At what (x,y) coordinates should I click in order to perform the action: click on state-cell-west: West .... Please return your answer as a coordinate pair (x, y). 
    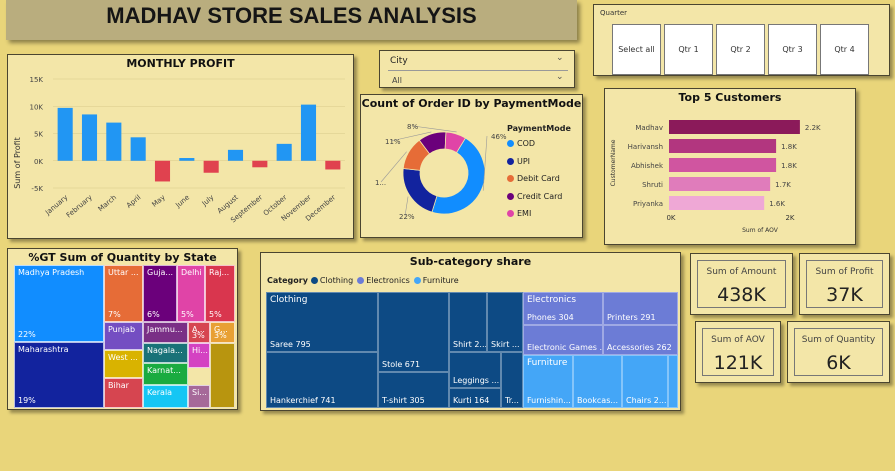
    Looking at the image, I should click on (123, 364).